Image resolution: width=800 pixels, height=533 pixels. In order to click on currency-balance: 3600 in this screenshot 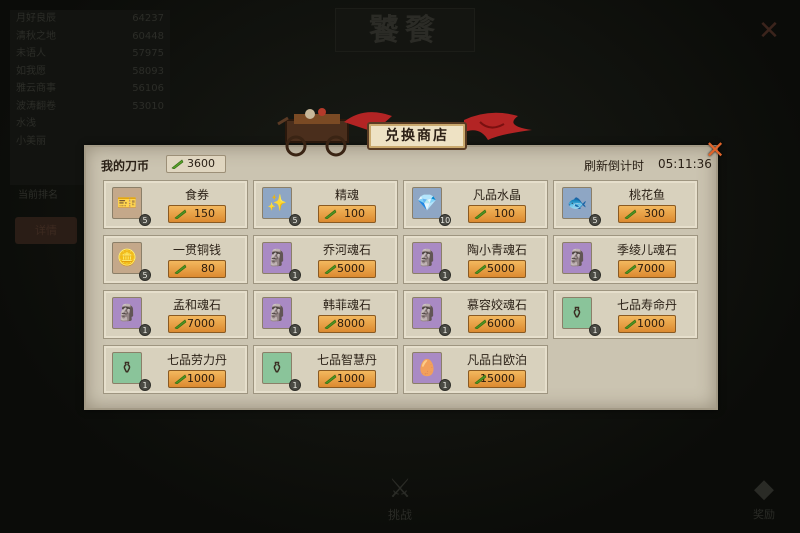, I will do `click(196, 164)`.